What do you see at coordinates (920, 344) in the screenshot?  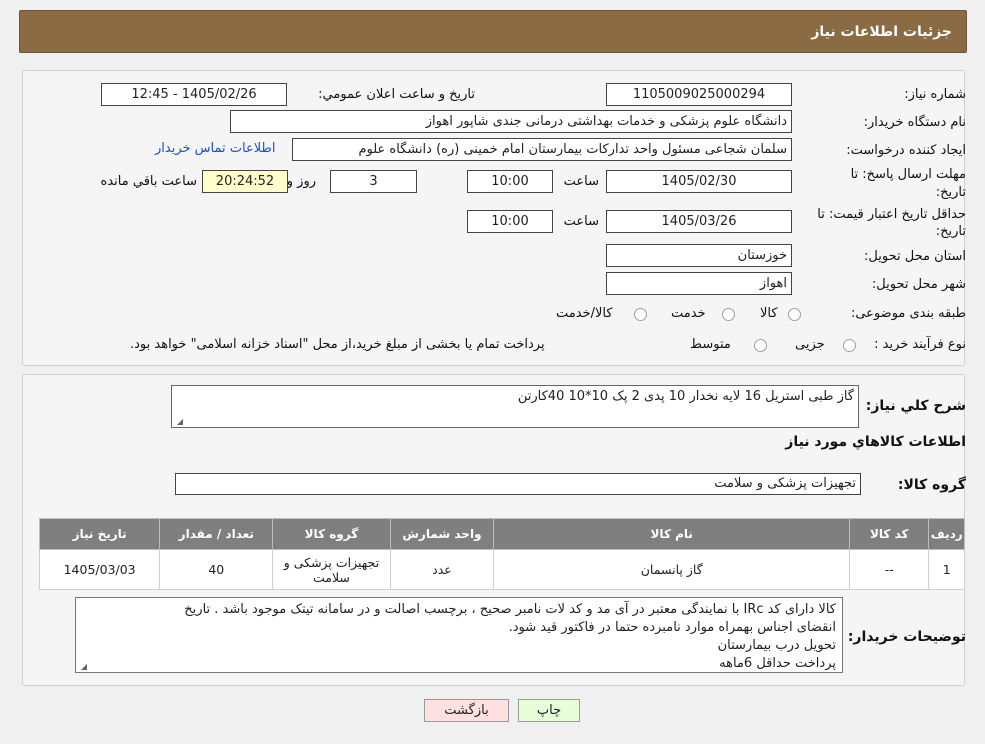 I see `process-label: نوع فرآیند خرید :` at bounding box center [920, 344].